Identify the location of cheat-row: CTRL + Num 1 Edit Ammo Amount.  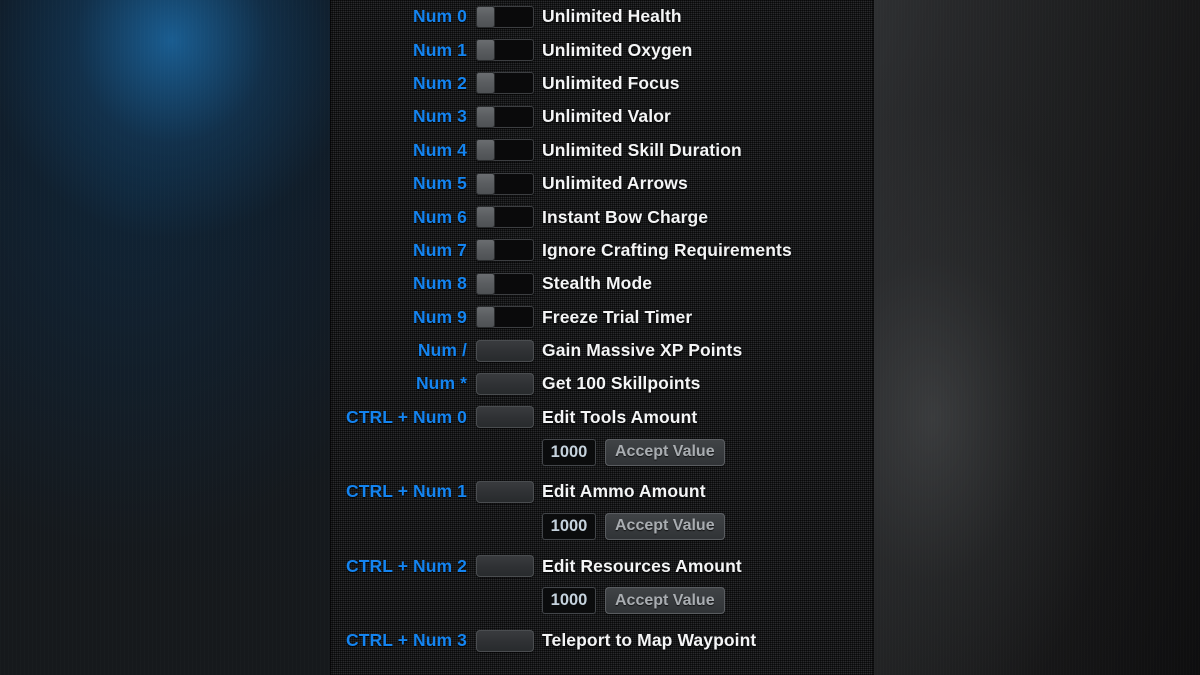
(602, 491).